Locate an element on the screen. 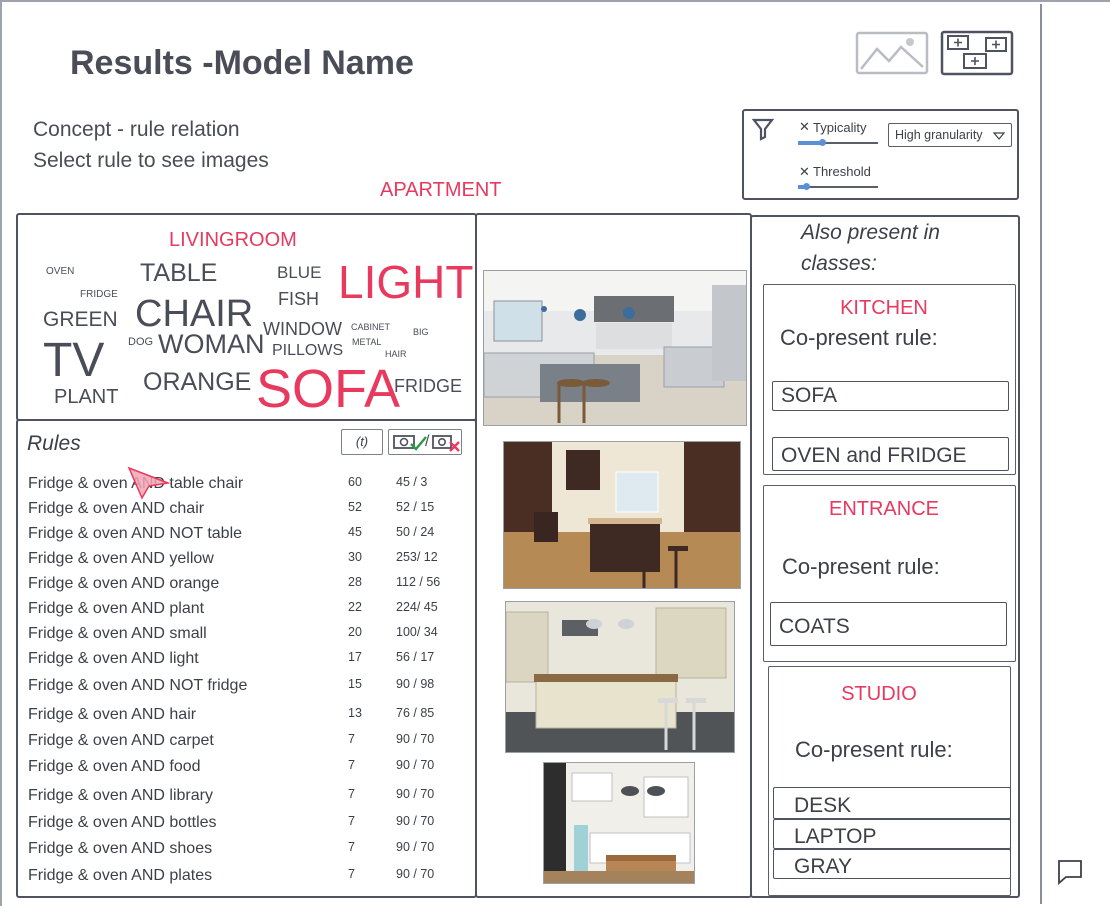  rule-count: 30 is located at coordinates (355, 557).